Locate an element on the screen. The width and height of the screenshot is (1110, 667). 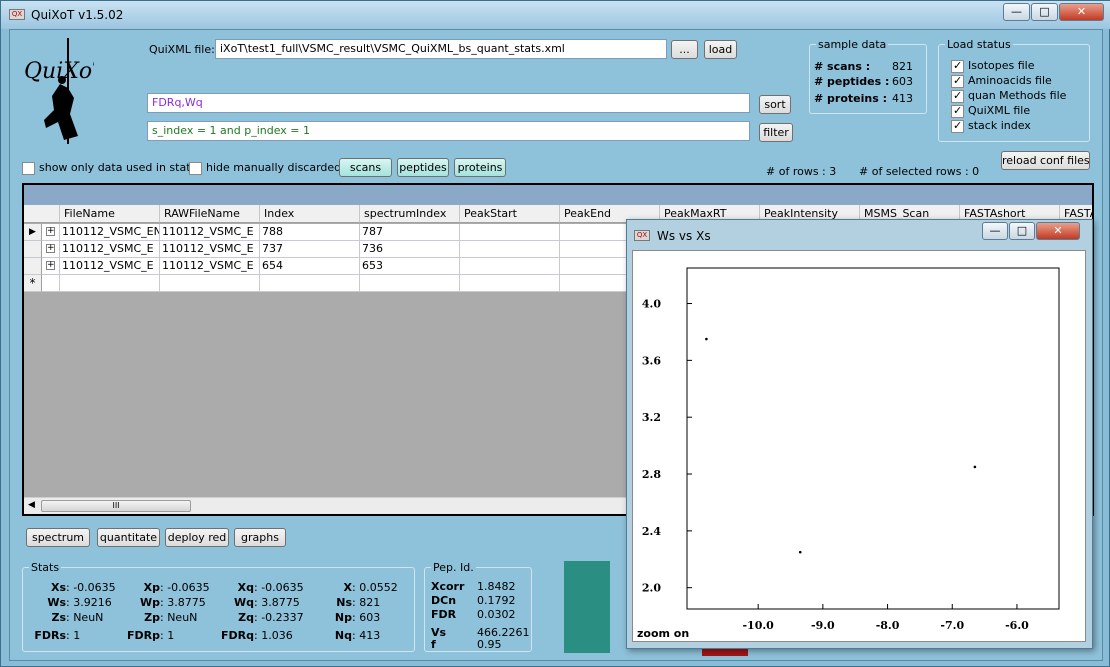
minimize-button: — is located at coordinates (1016, 12).